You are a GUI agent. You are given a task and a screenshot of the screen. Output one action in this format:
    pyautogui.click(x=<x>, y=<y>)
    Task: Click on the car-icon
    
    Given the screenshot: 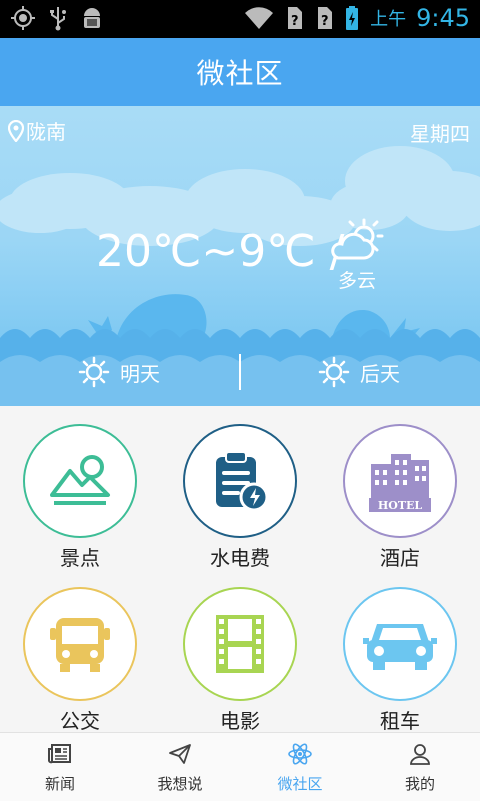 What is the action you would take?
    pyautogui.click(x=400, y=647)
    